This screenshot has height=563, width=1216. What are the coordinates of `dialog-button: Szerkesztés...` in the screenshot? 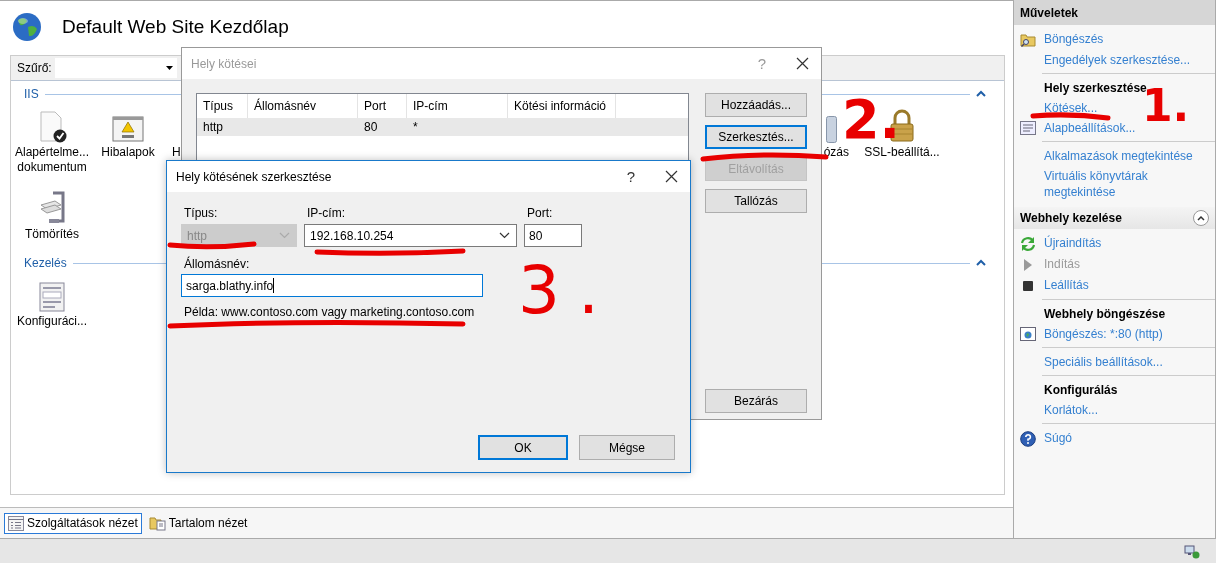 It's located at (756, 137).